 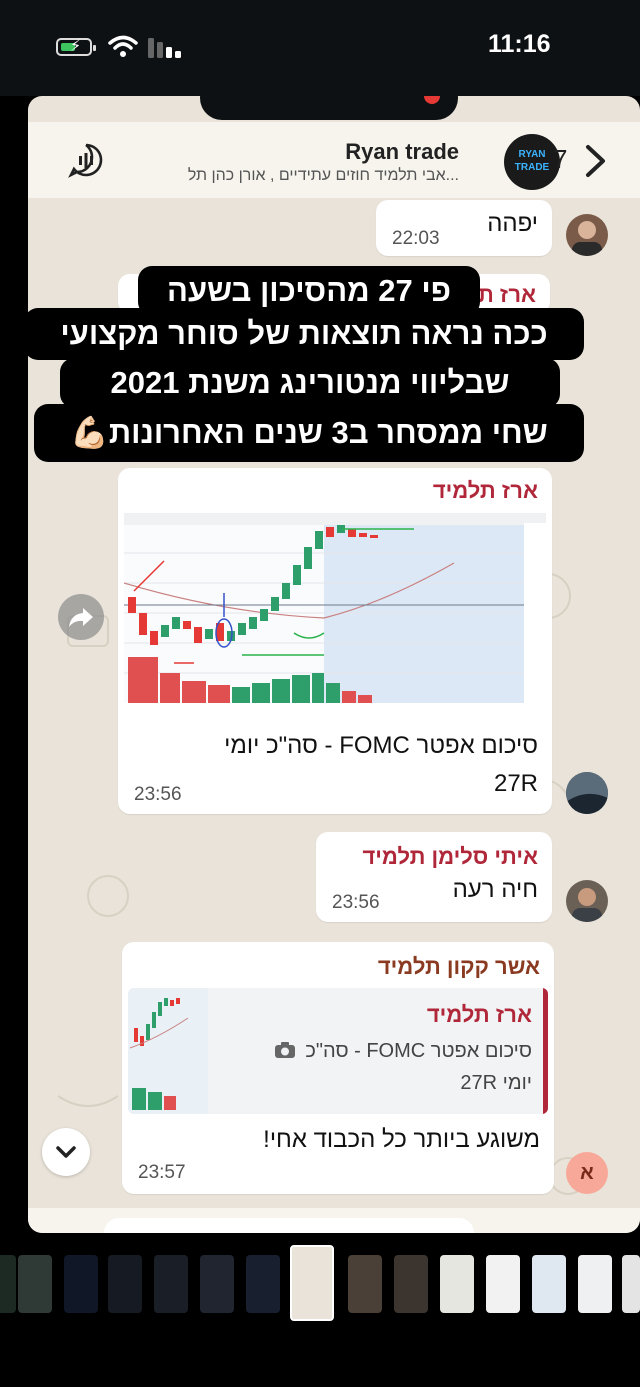 What do you see at coordinates (162, 1172) in the screenshot?
I see `message-time: 23:57` at bounding box center [162, 1172].